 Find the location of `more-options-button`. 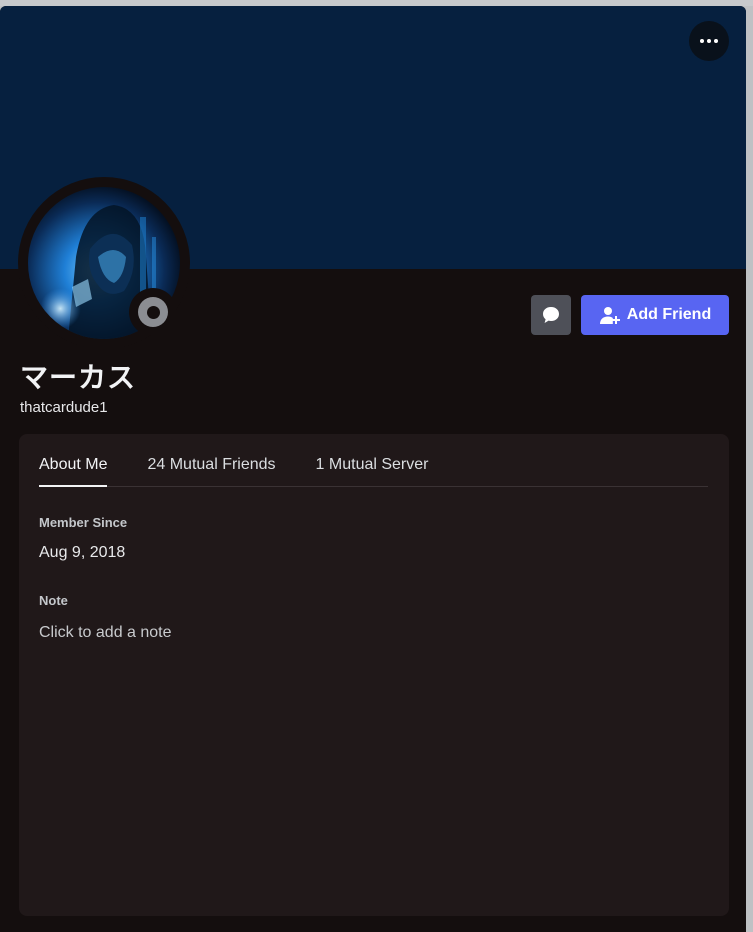

more-options-button is located at coordinates (709, 41).